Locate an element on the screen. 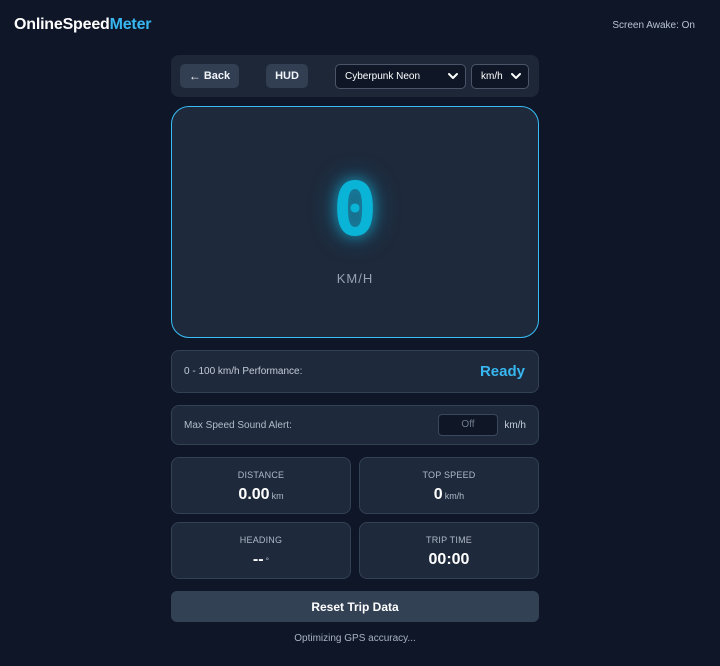 Image resolution: width=720 pixels, height=666 pixels. speed-alert-label: Max Speed Sound Alert: is located at coordinates (238, 425).